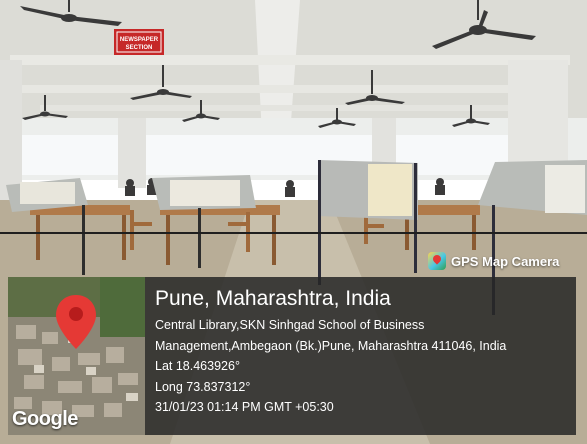  What do you see at coordinates (292, 155) in the screenshot?
I see `window-row` at bounding box center [292, 155].